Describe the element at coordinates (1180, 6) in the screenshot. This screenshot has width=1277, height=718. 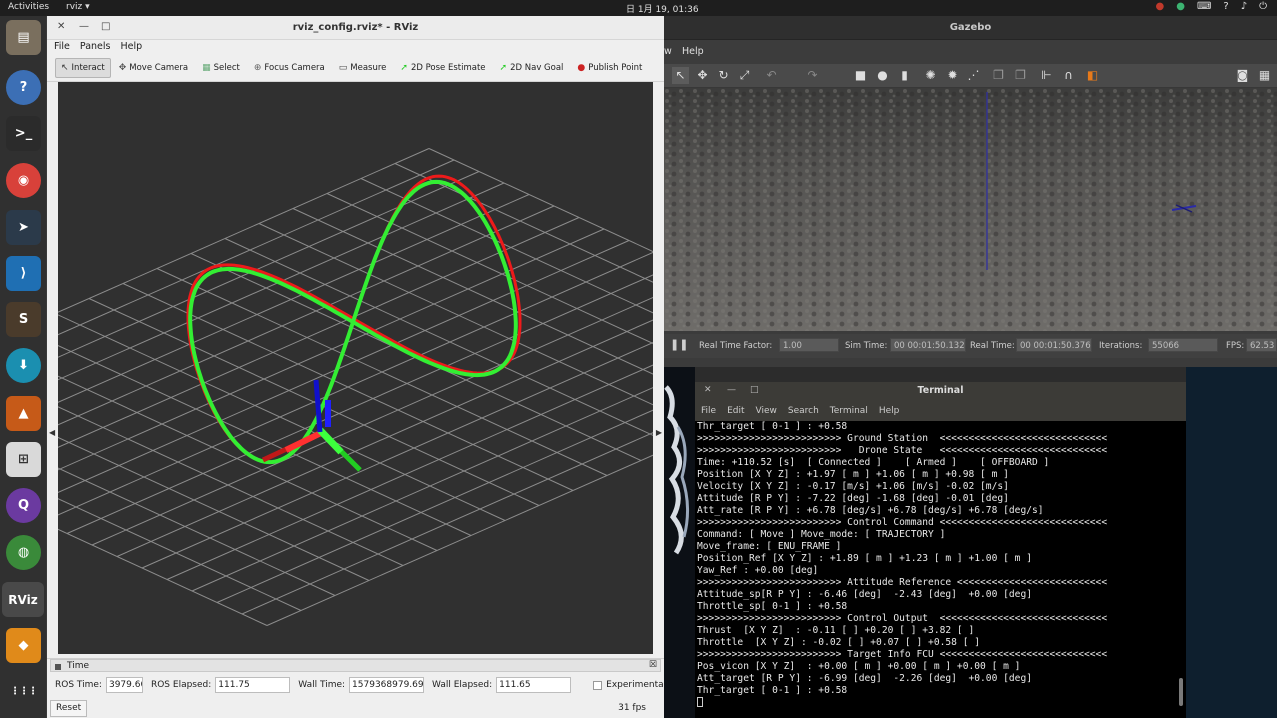
I see `status-icon: ●` at that location.